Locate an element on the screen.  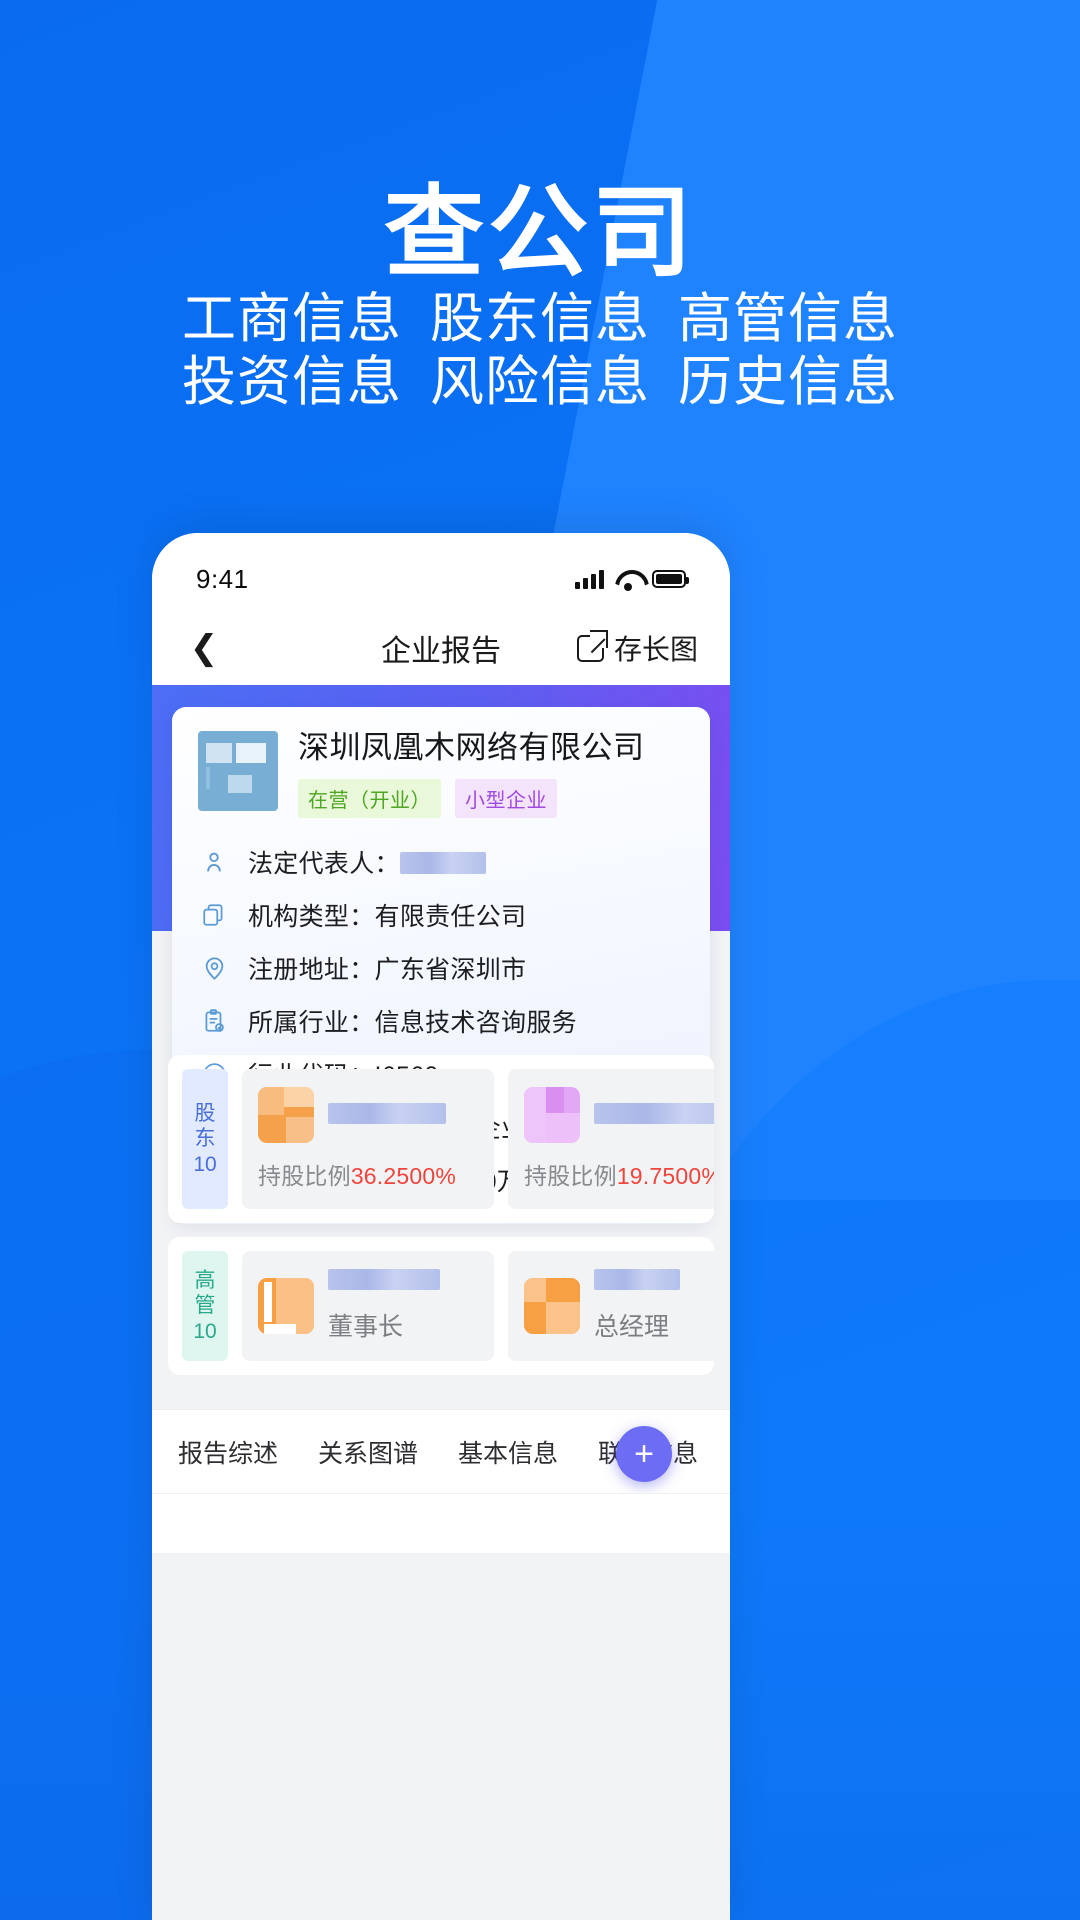
executives-section-label: 高 管 10 is located at coordinates (205, 1306).